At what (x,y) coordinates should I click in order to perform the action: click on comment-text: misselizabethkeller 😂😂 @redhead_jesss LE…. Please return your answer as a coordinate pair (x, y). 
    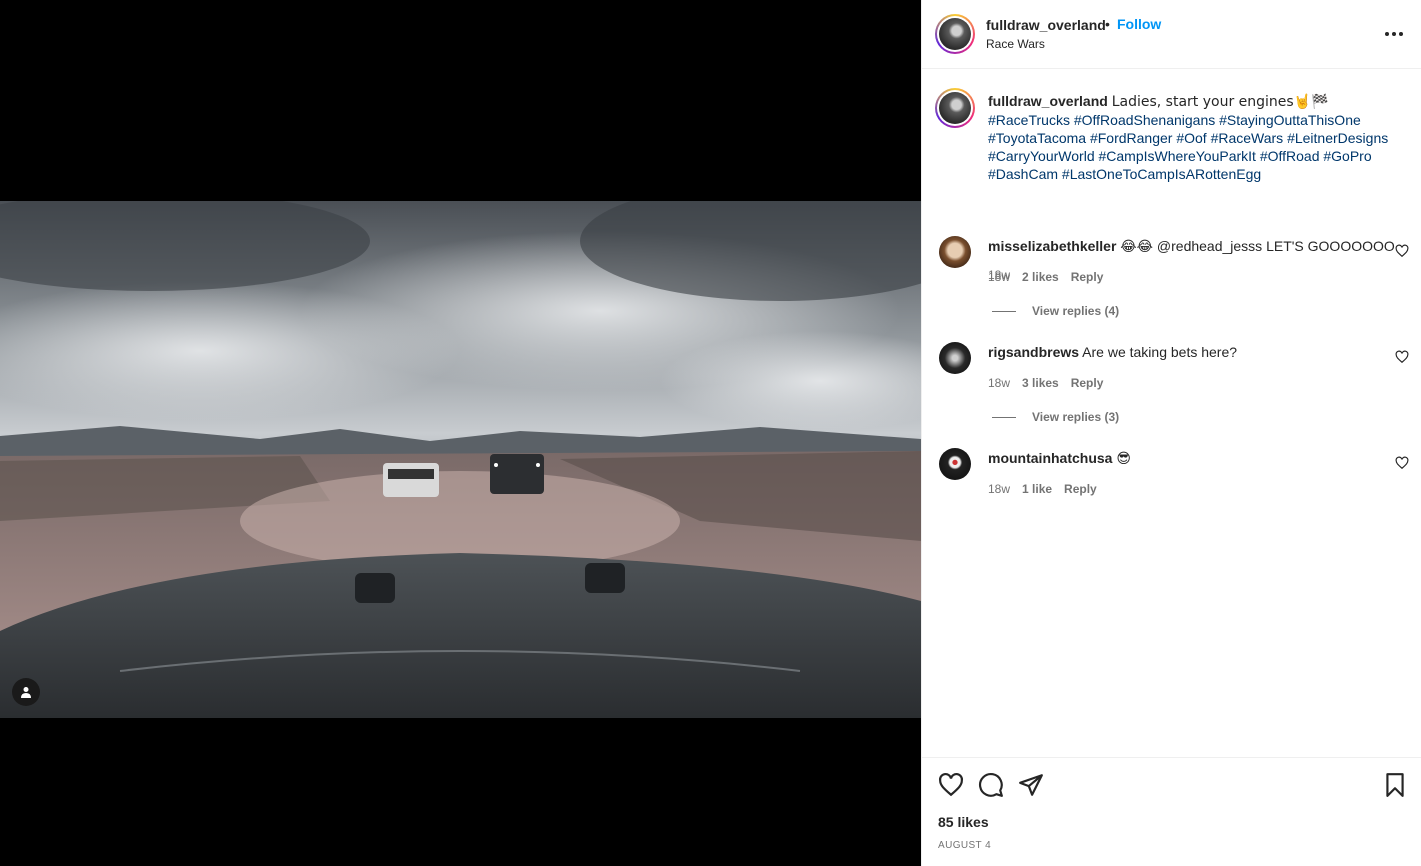
    Looking at the image, I should click on (1191, 246).